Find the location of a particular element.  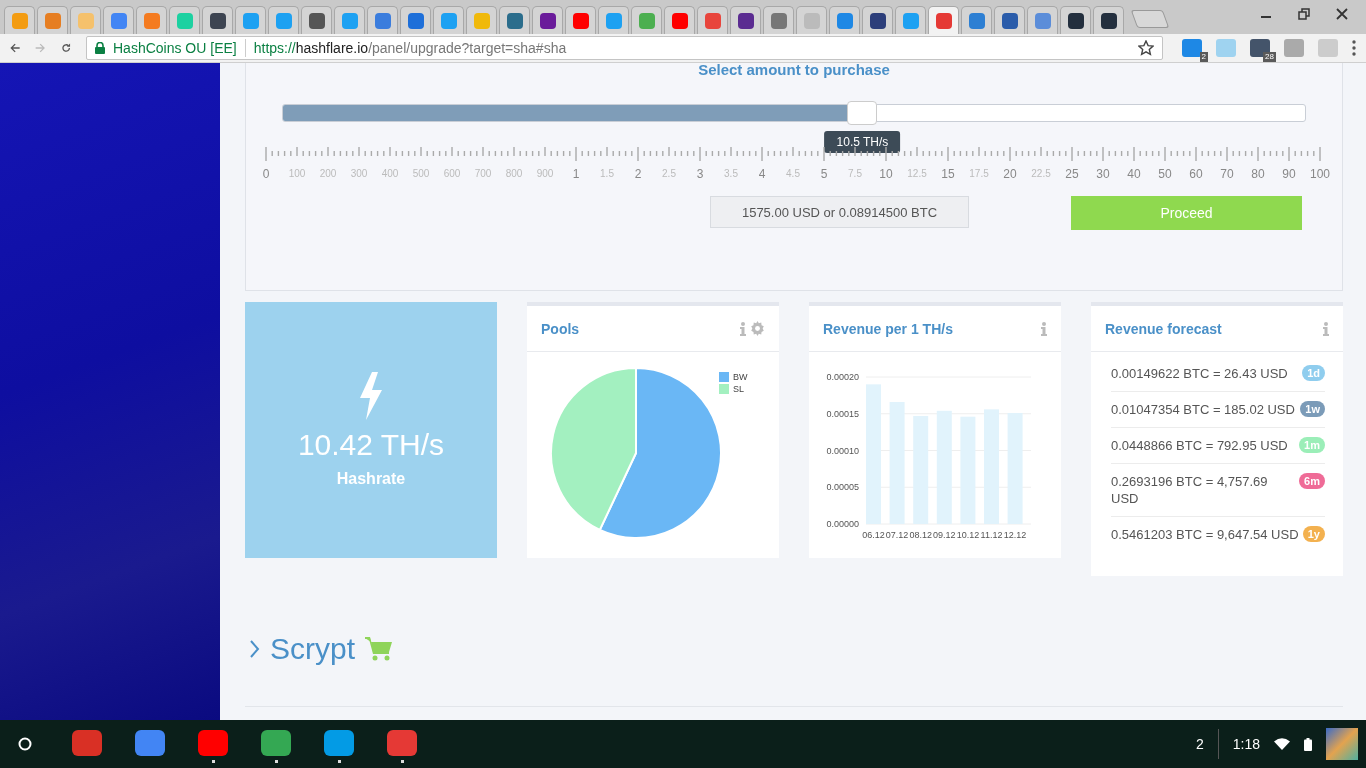

restore-icon is located at coordinates (1304, 14).